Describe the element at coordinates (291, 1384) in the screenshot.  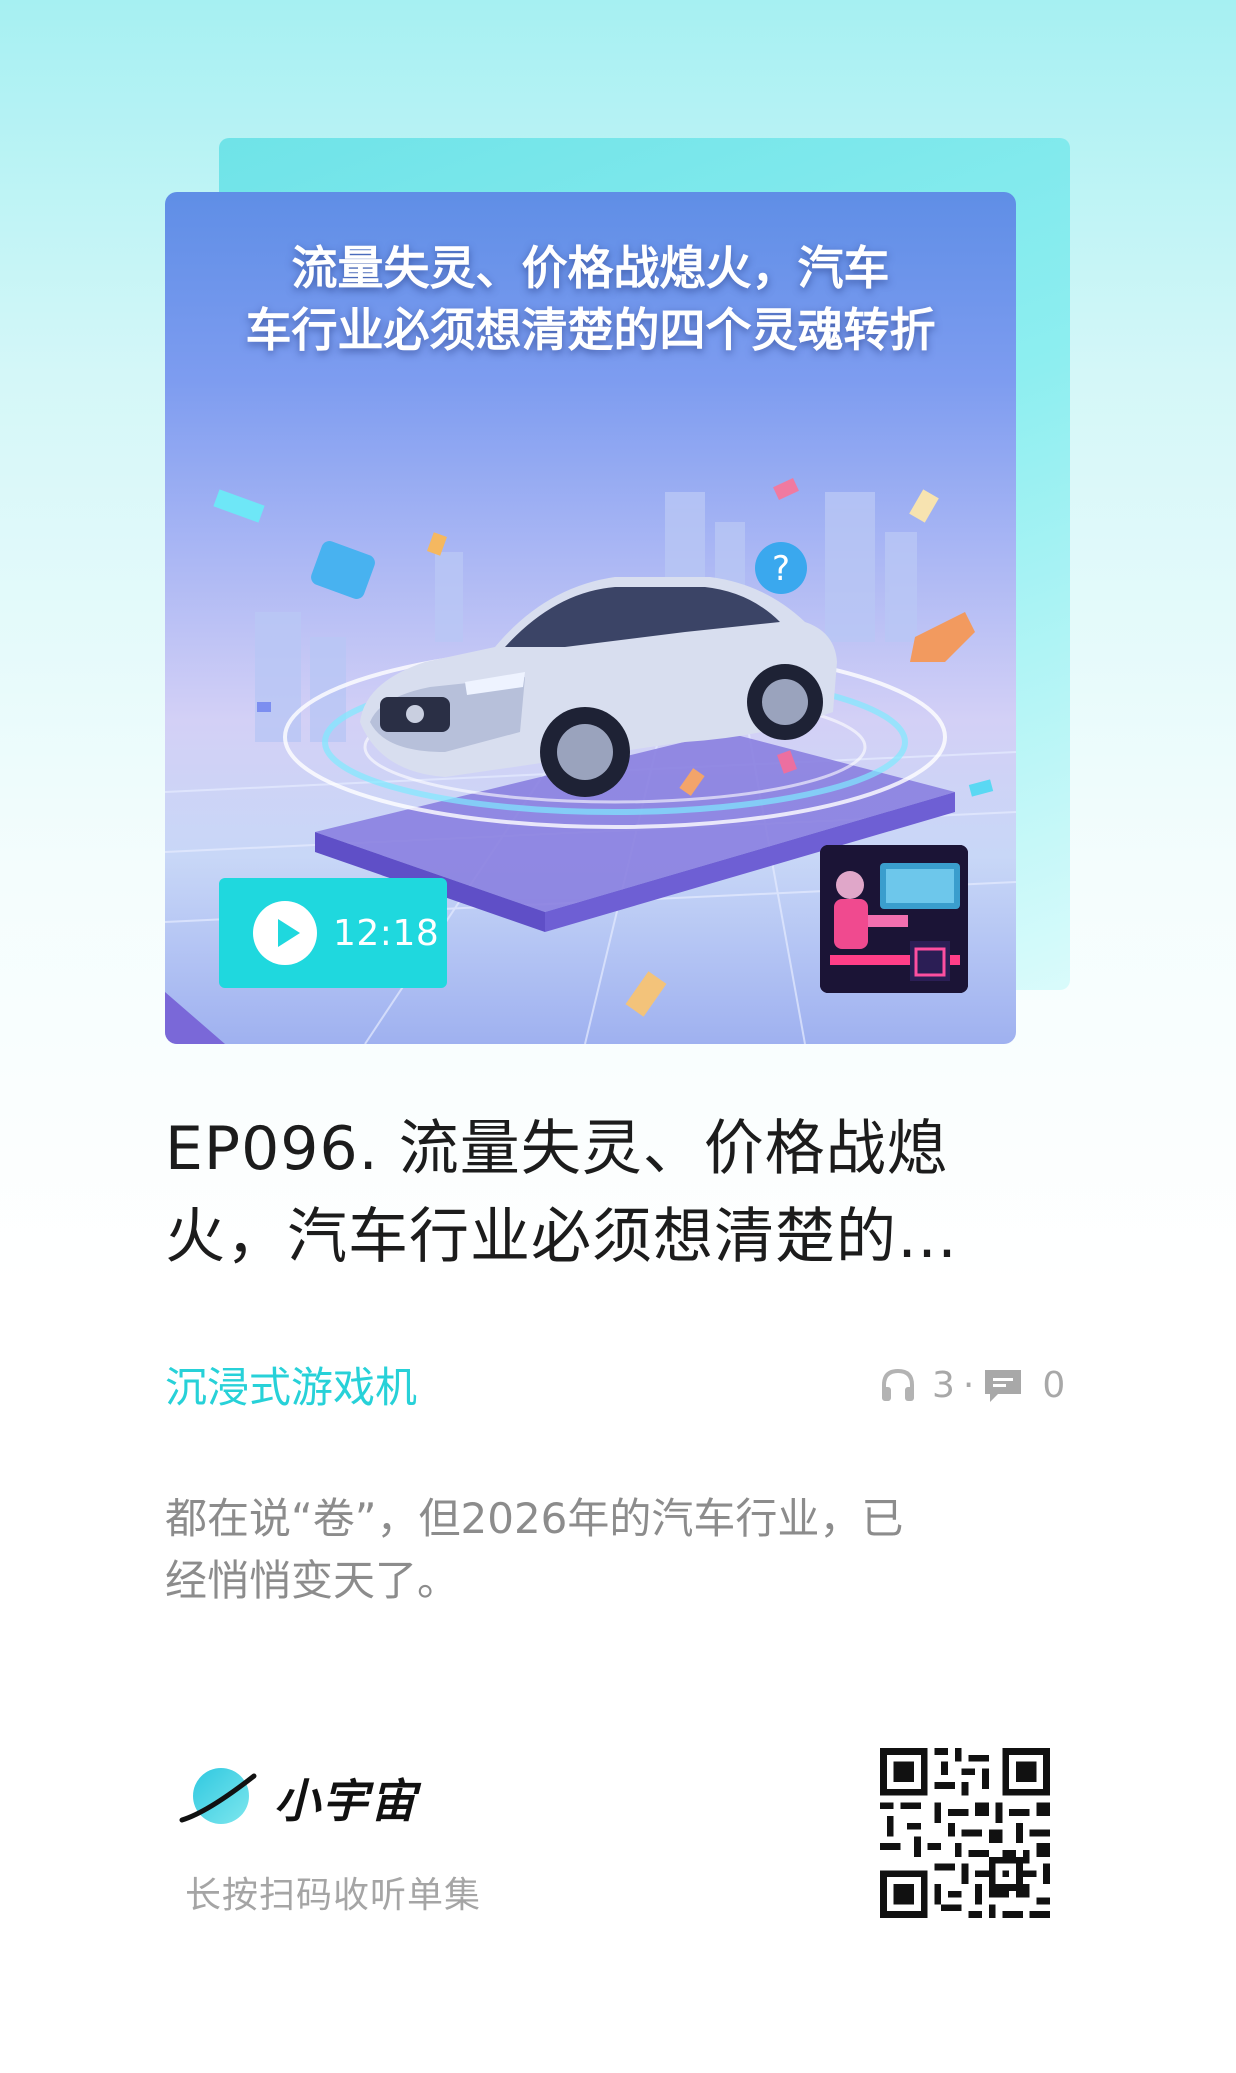
I see `podcast-name-link: 沉浸式游戏机` at that location.